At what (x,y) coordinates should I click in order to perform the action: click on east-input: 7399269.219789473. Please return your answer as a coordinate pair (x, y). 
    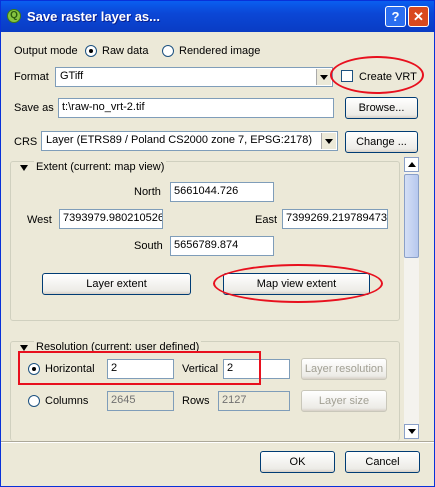
    Looking at the image, I should click on (335, 219).